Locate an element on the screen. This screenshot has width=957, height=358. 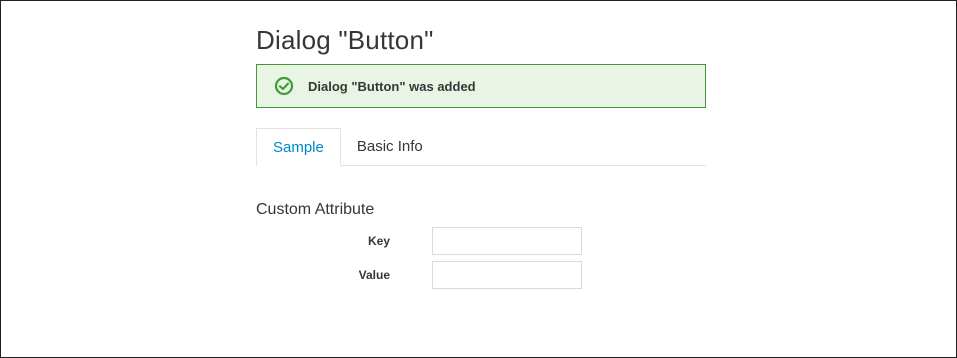
success-alert: Dialog "Button" was added is located at coordinates (481, 86).